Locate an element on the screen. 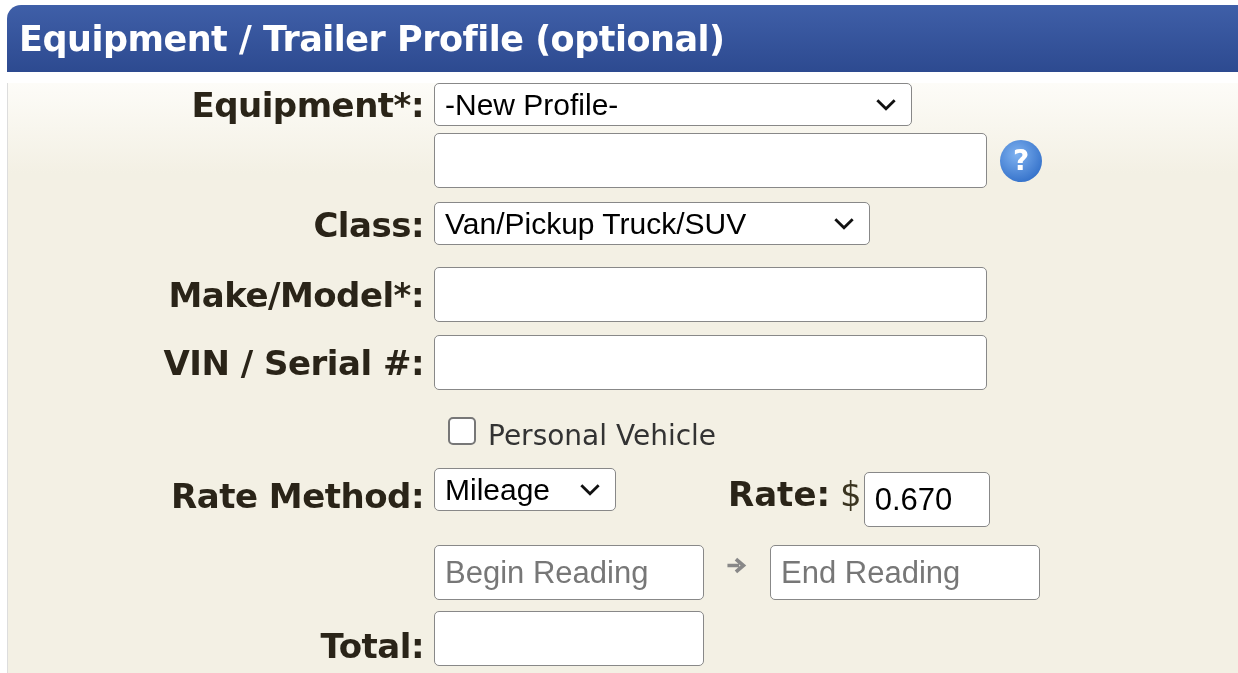  currency-symbol: $ is located at coordinates (851, 494).